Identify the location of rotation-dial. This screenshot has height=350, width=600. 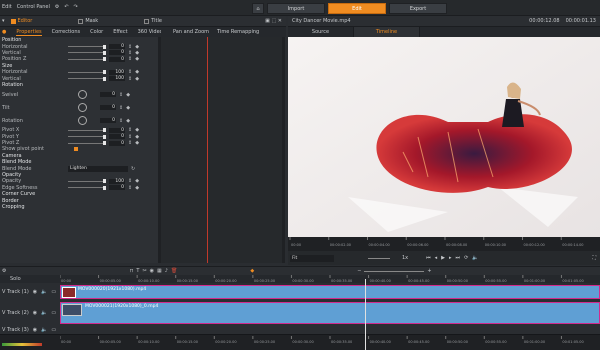
(82, 121).